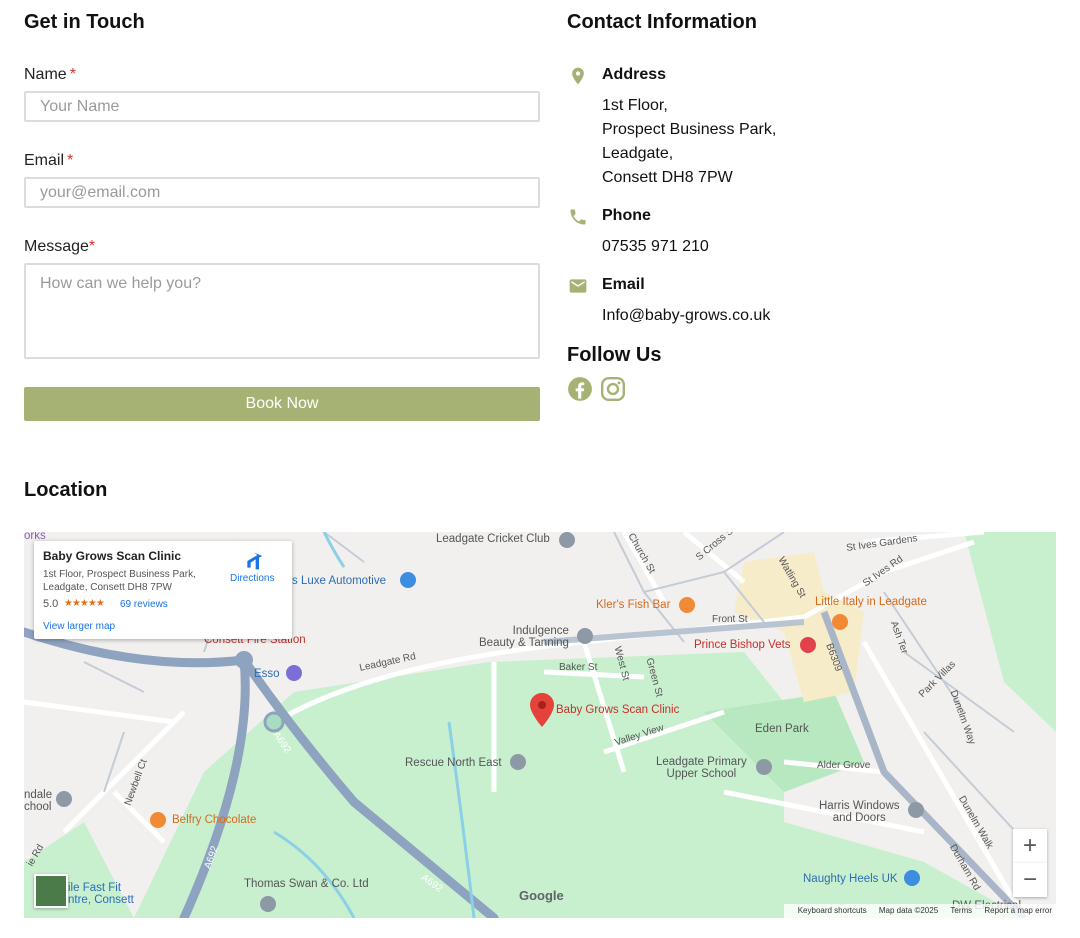 The image size is (1080, 938). I want to click on map-label-clinic: Baby Grows Scan Clinic, so click(617, 710).